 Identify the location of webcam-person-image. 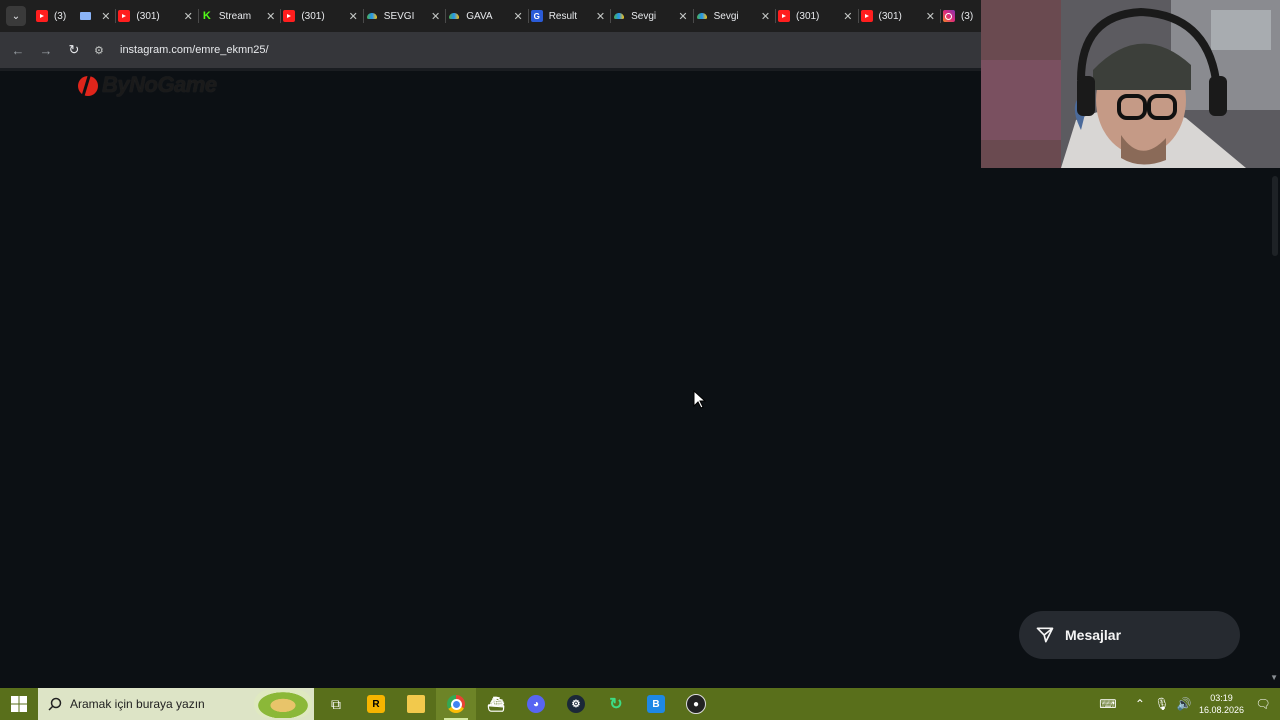
(1130, 84).